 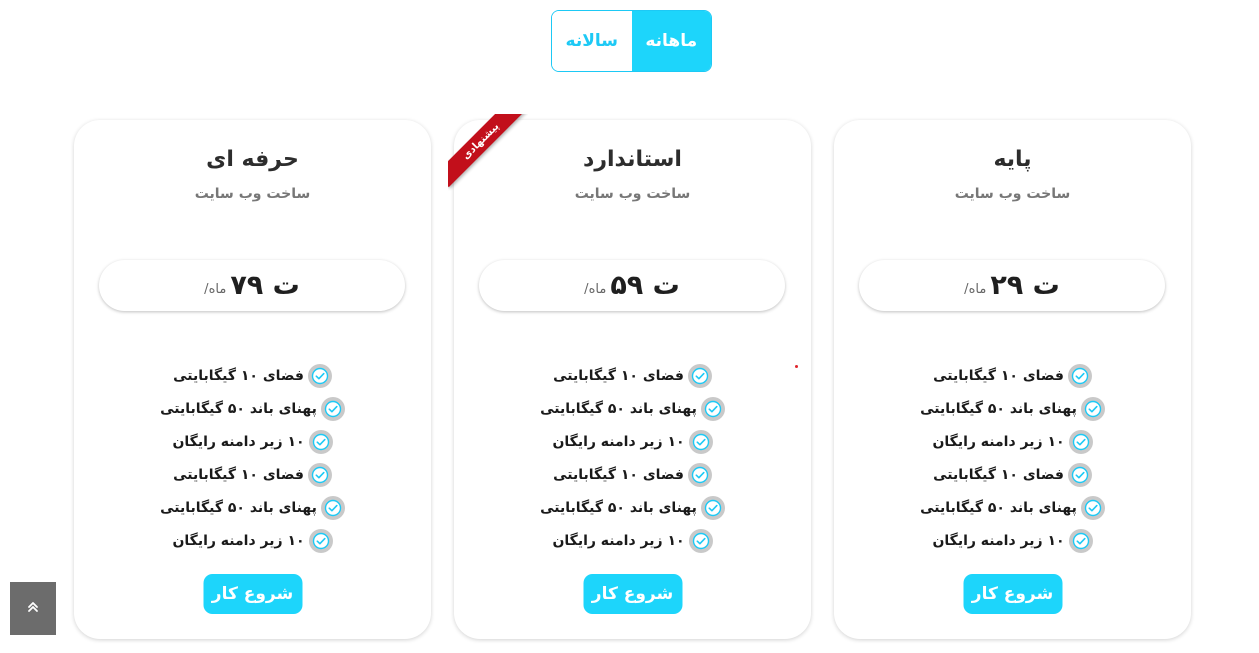 What do you see at coordinates (796, 366) in the screenshot?
I see `decorative-dot` at bounding box center [796, 366].